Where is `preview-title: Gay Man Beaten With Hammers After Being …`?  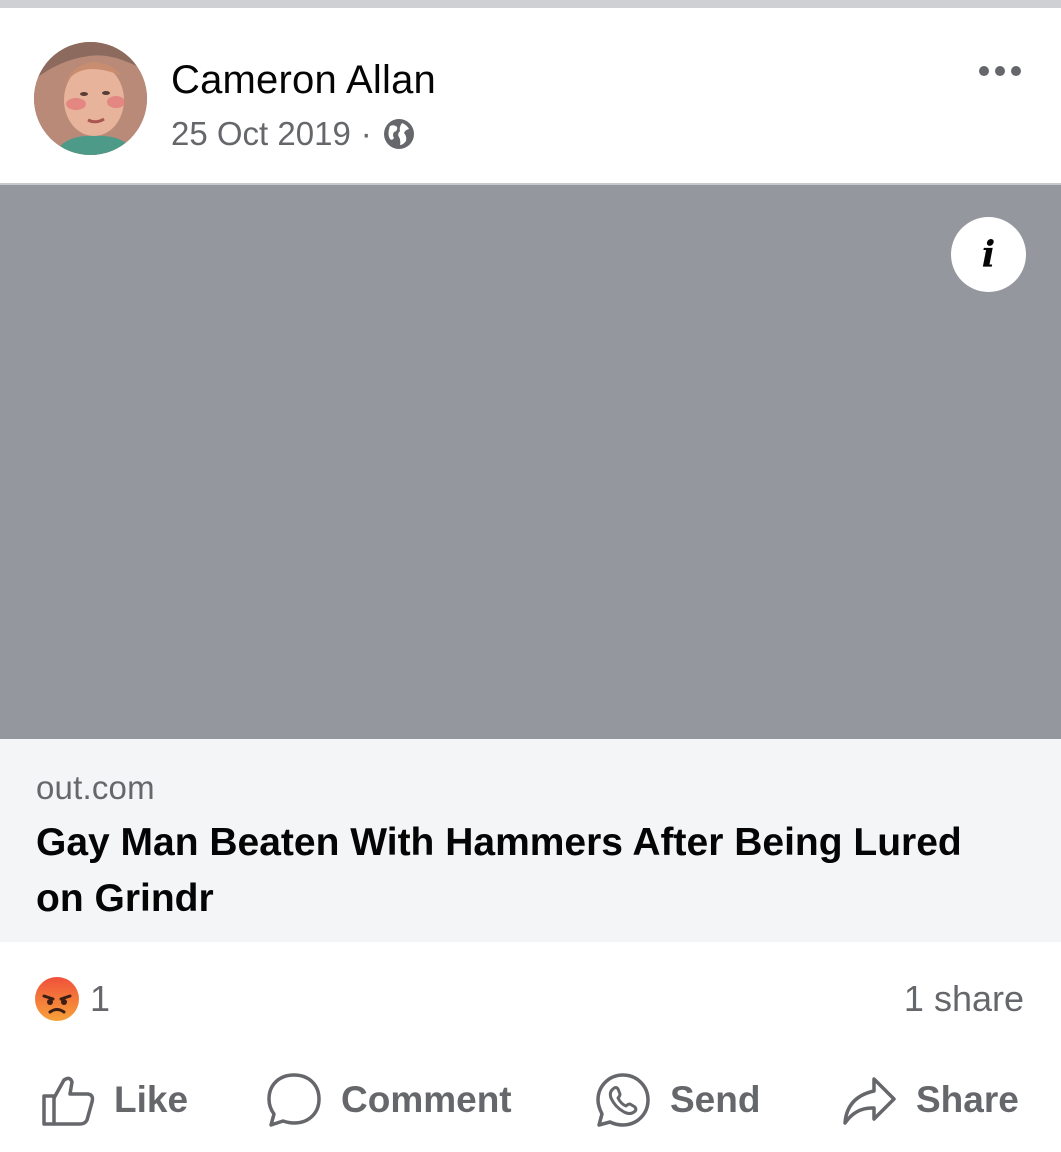 preview-title: Gay Man Beaten With Hammers After Being … is located at coordinates (499, 870).